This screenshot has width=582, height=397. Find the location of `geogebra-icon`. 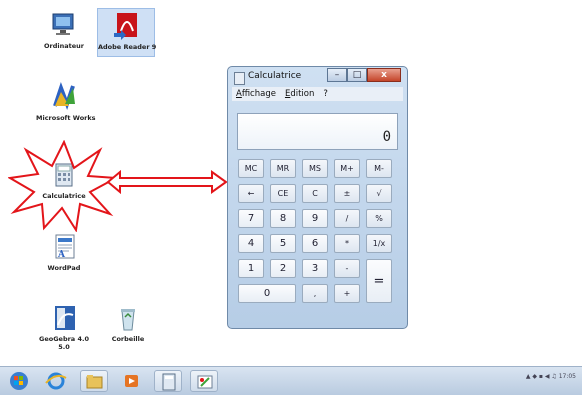

geogebra-icon is located at coordinates (64, 318).